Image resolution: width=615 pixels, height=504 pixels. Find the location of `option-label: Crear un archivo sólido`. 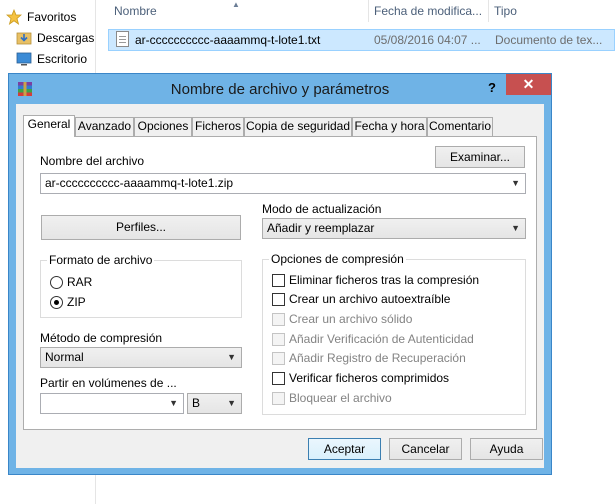

option-label: Crear un archivo sólido is located at coordinates (351, 319).